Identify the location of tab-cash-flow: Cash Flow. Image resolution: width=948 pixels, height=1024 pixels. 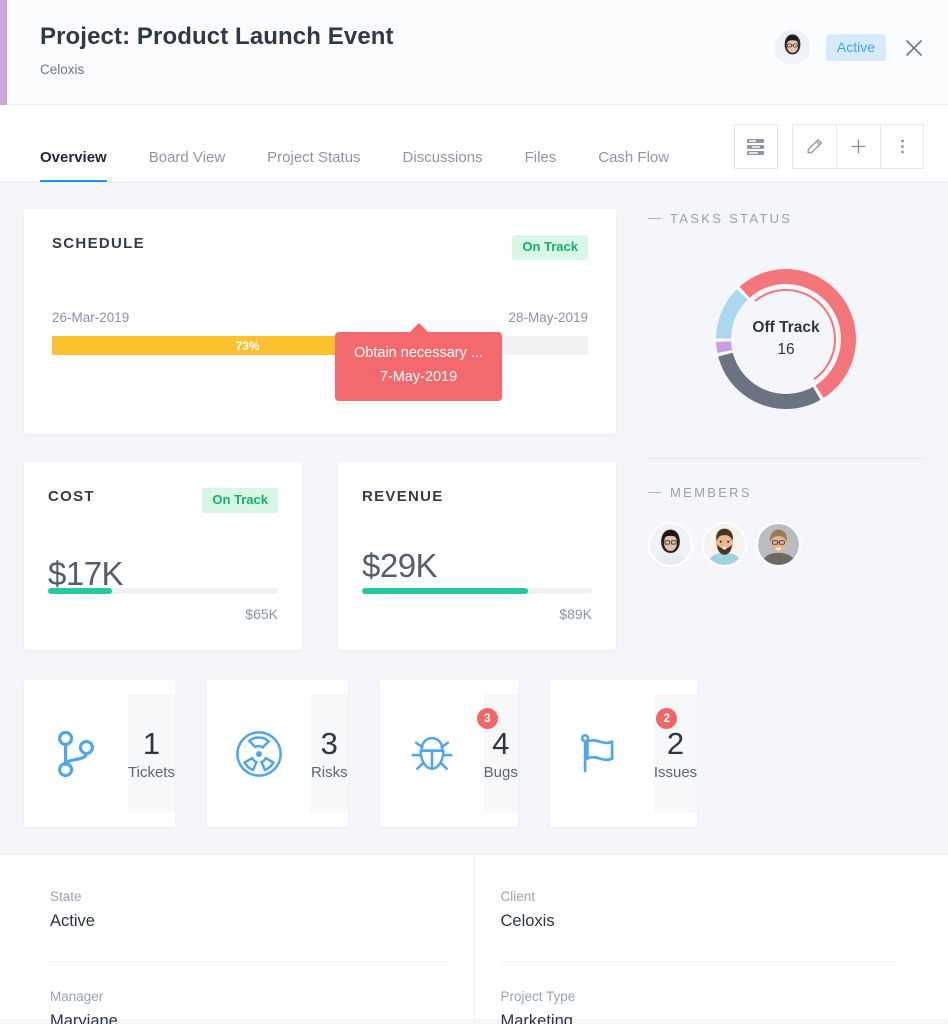
(633, 165).